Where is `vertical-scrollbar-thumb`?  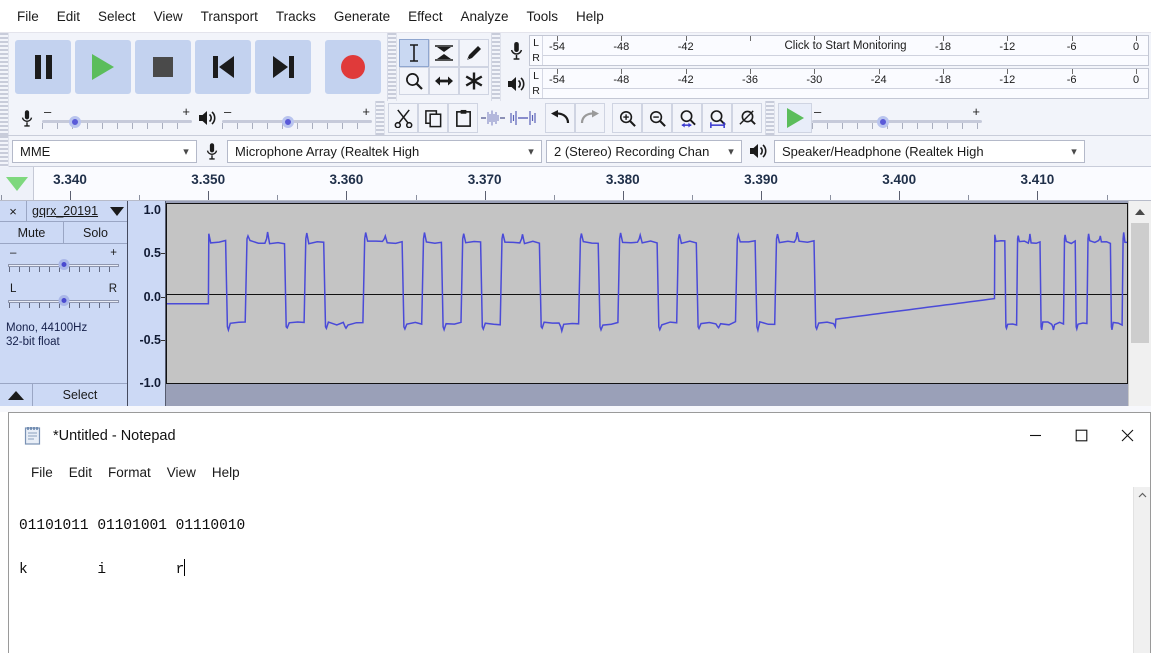 vertical-scrollbar-thumb is located at coordinates (1140, 283).